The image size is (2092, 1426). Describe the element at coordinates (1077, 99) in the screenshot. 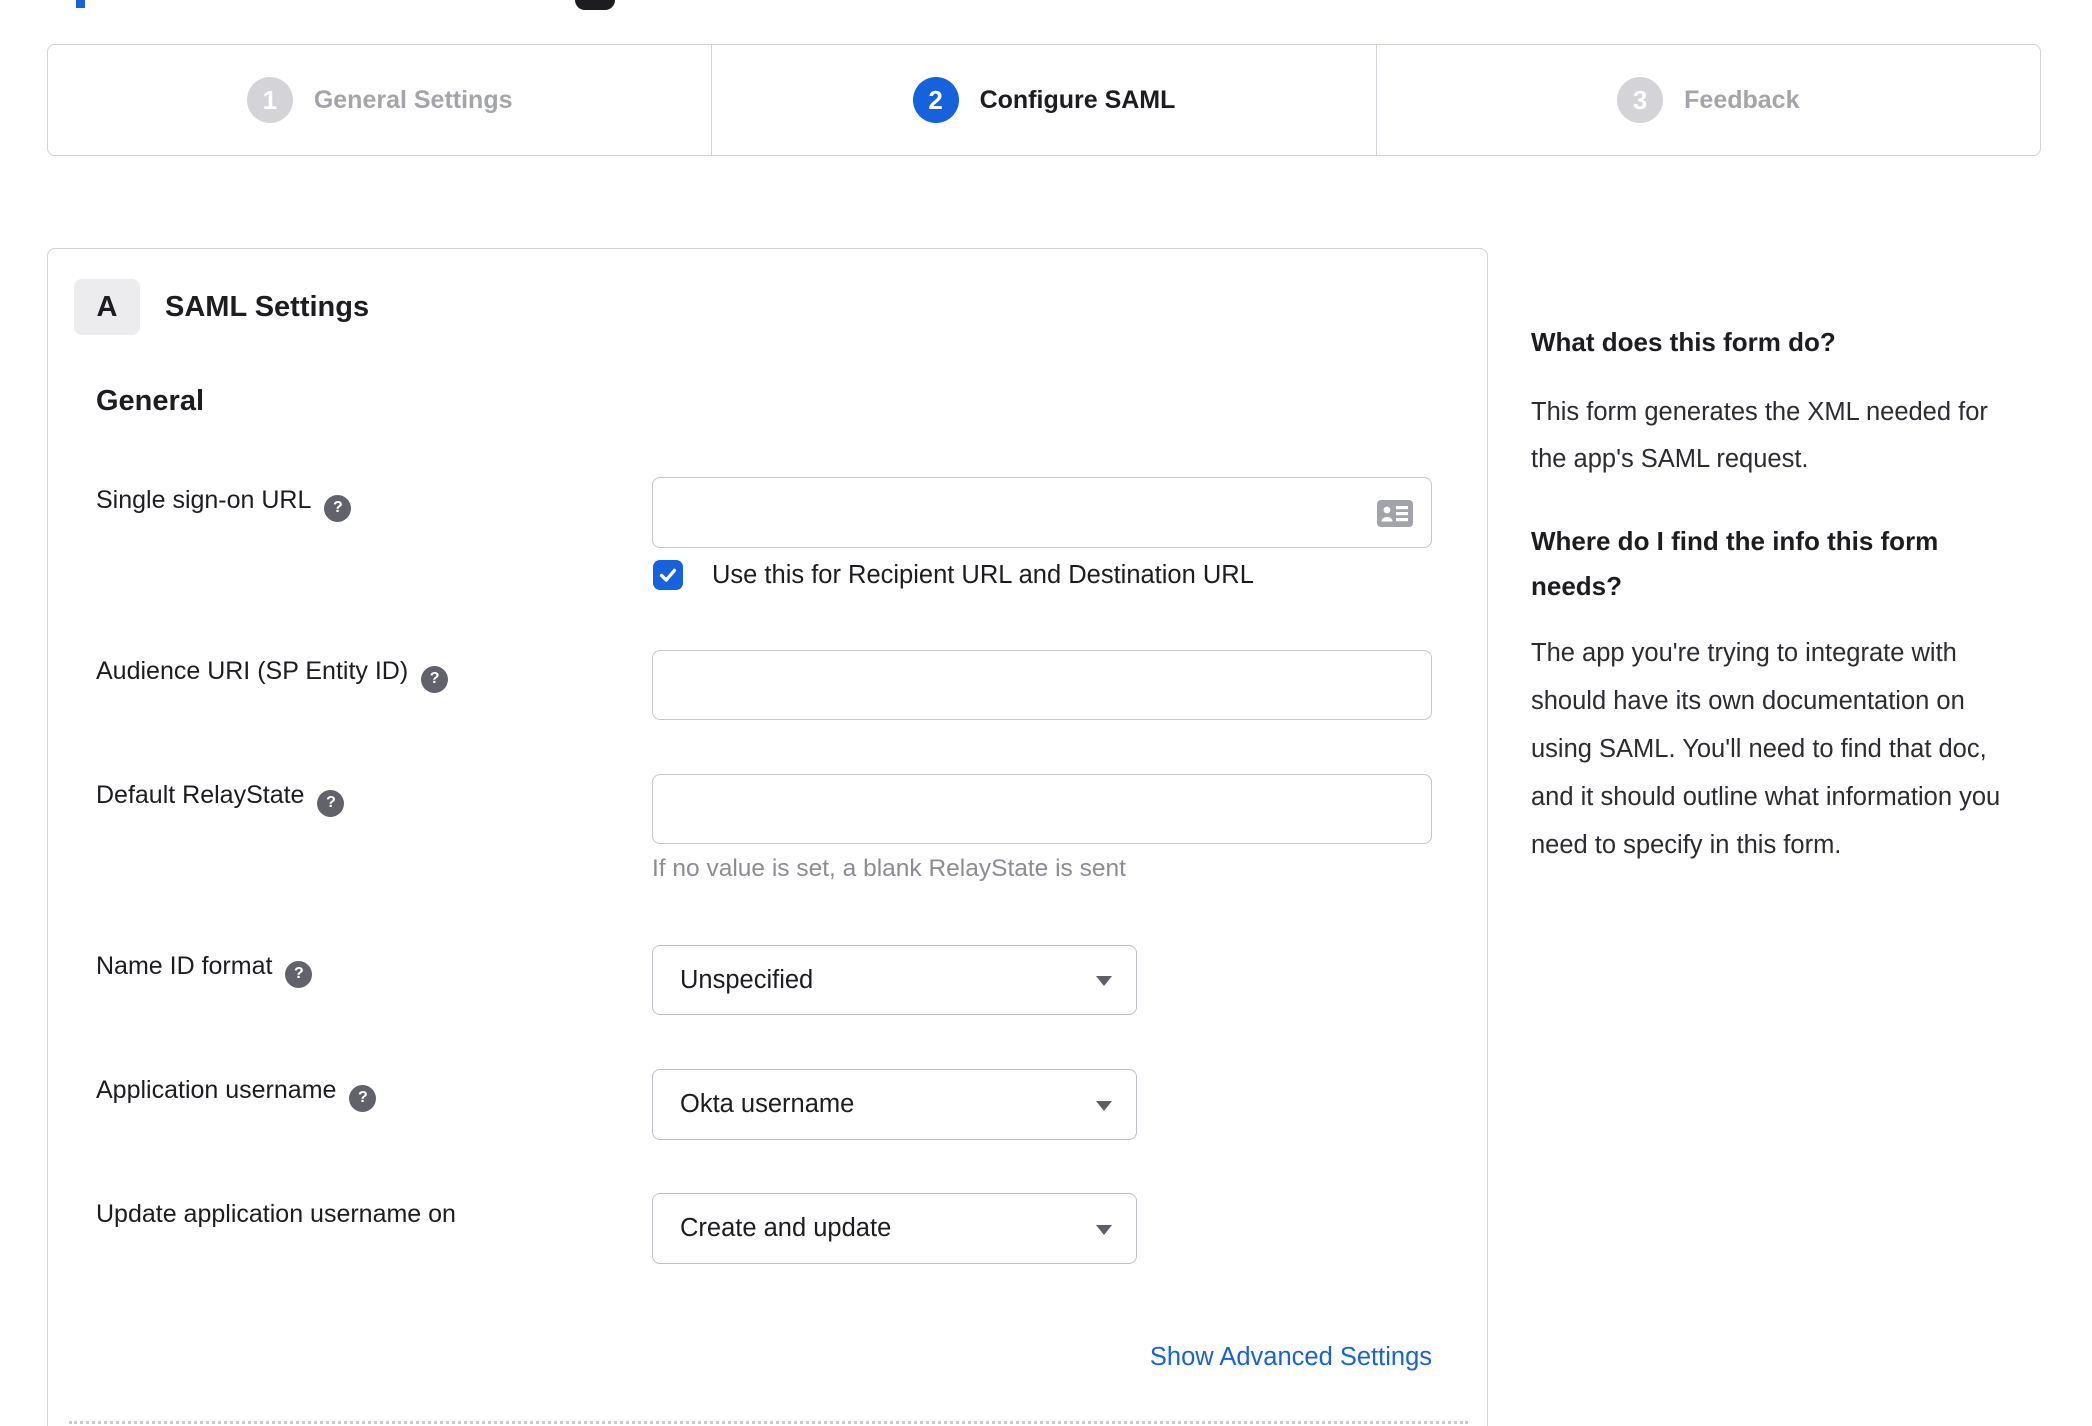

I see `step-label: Configure SAML` at that location.